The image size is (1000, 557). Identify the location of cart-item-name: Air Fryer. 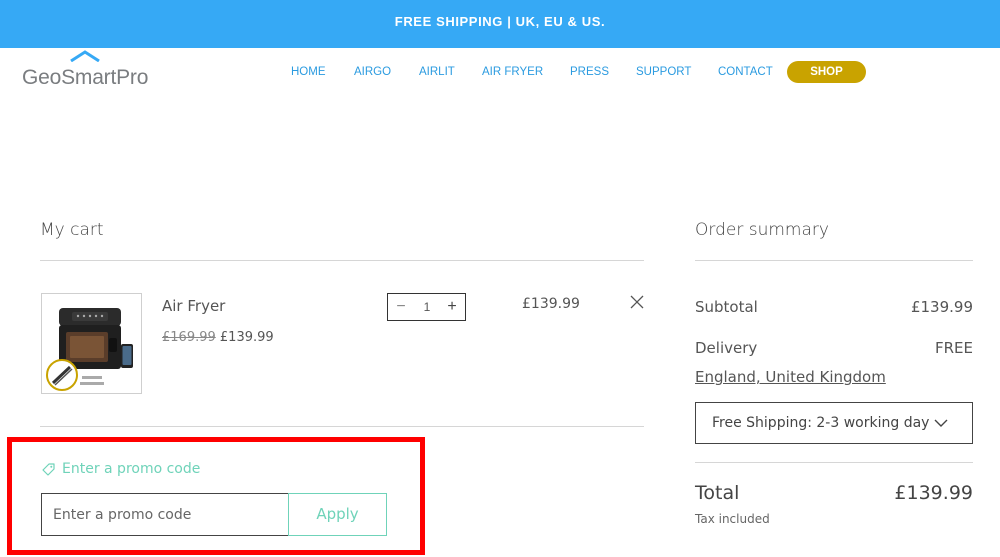
(193, 306).